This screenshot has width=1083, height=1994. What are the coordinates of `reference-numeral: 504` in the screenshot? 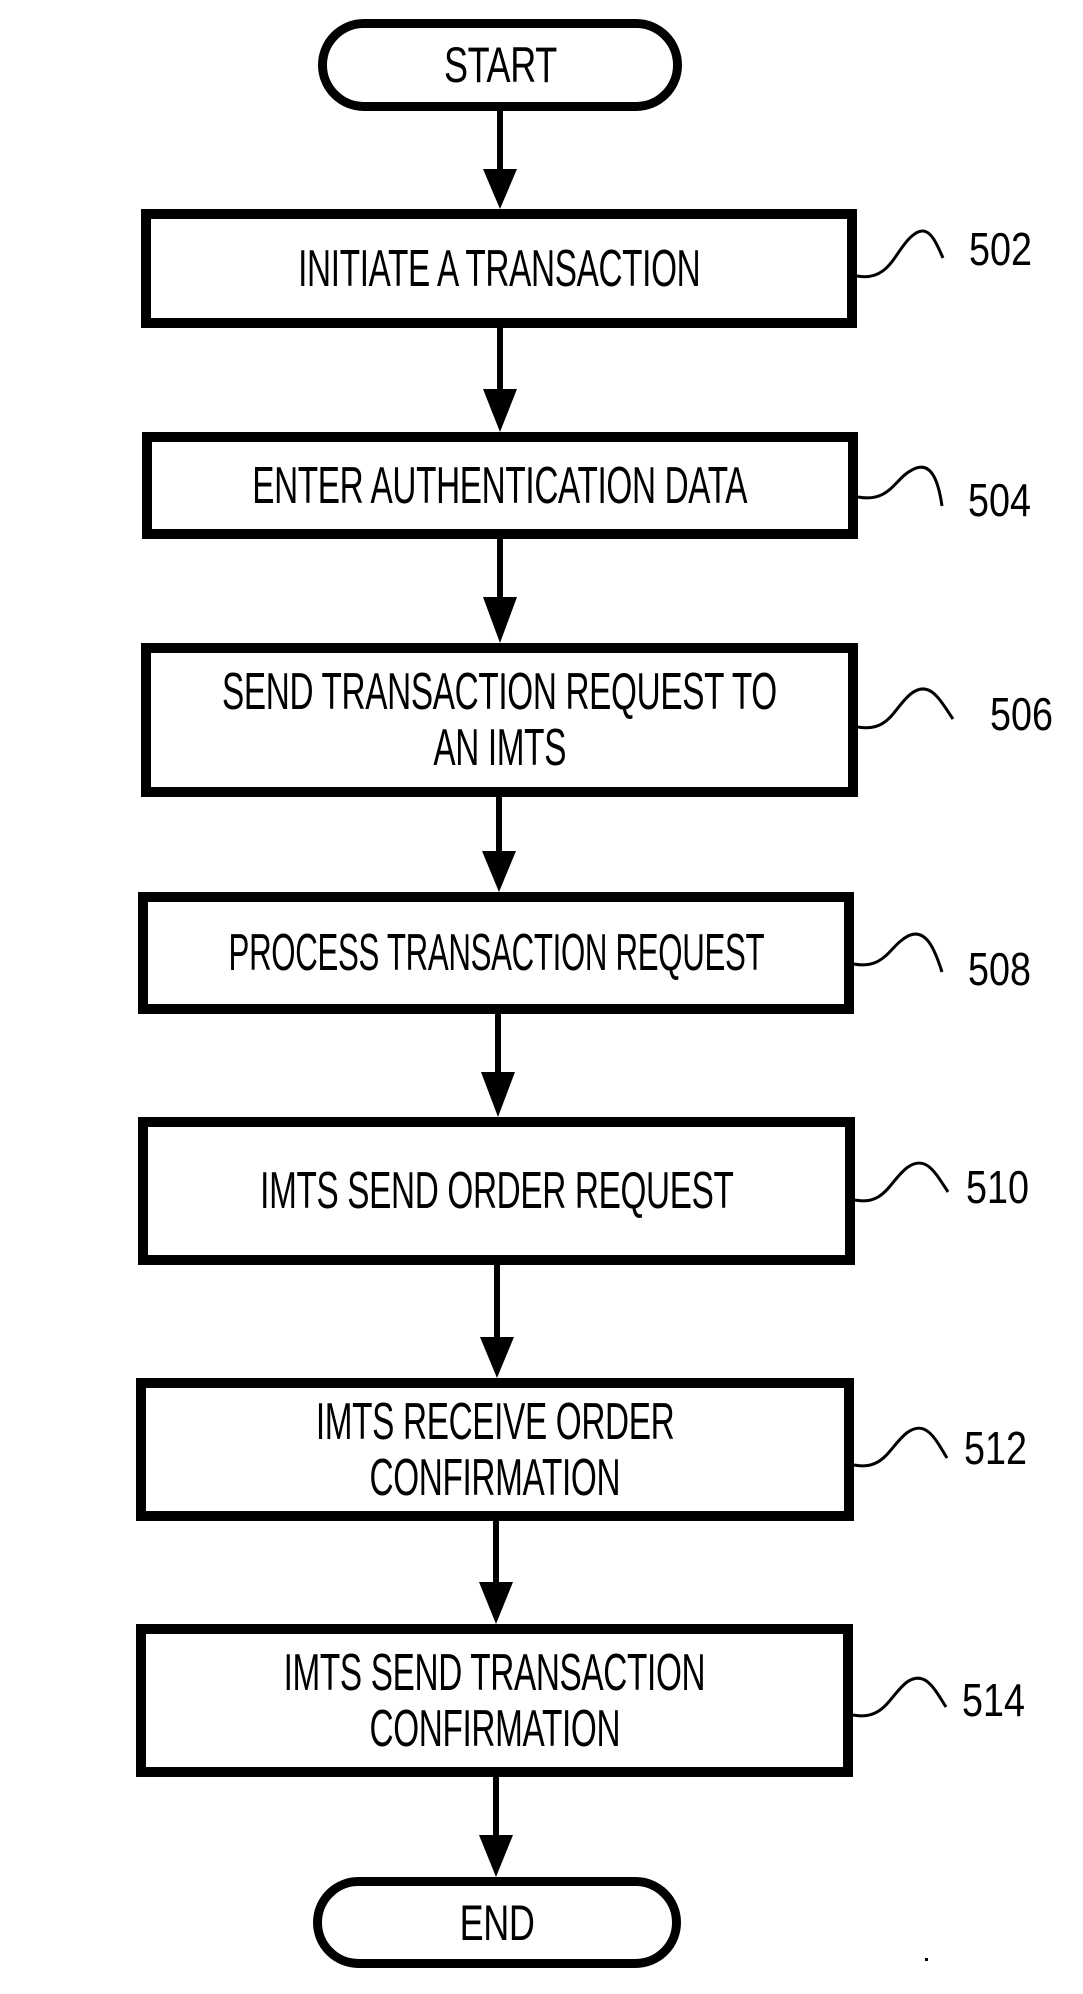 It's located at (999, 500).